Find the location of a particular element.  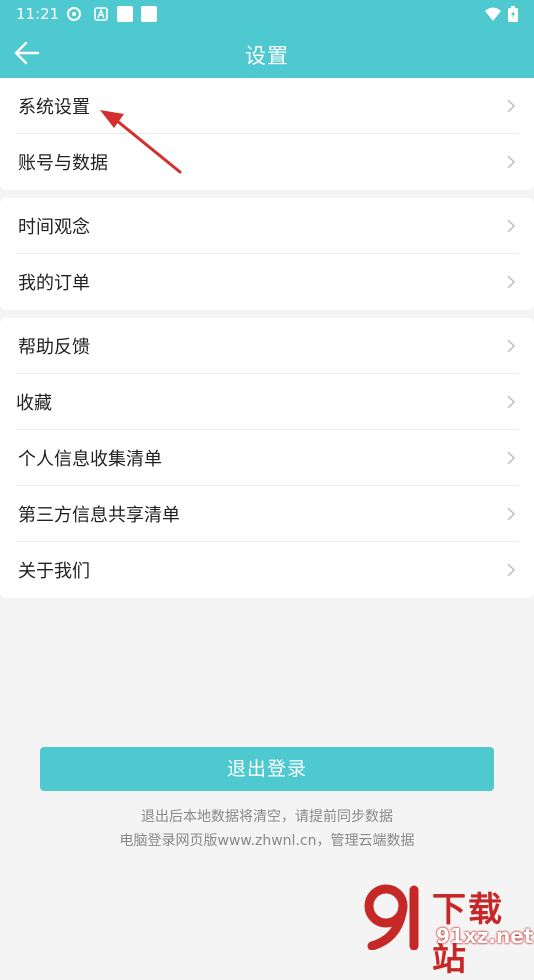

web-version-note: 电脑登录网页版www.zhwnl.cn，管理云端数据 is located at coordinates (267, 841).